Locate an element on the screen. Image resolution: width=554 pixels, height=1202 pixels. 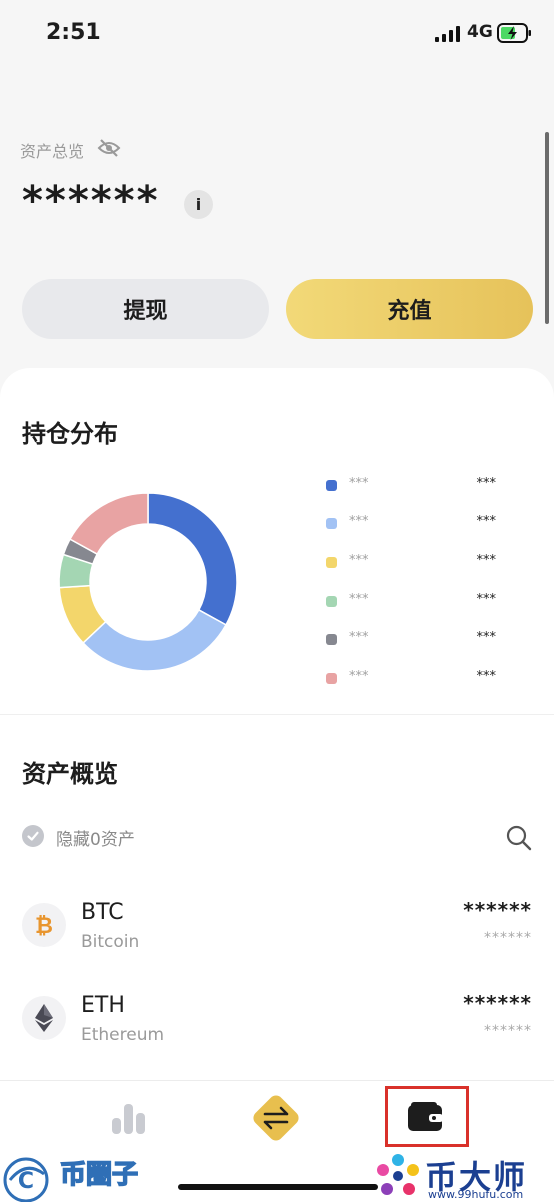
deposit-button: 充值 is located at coordinates (409, 309).